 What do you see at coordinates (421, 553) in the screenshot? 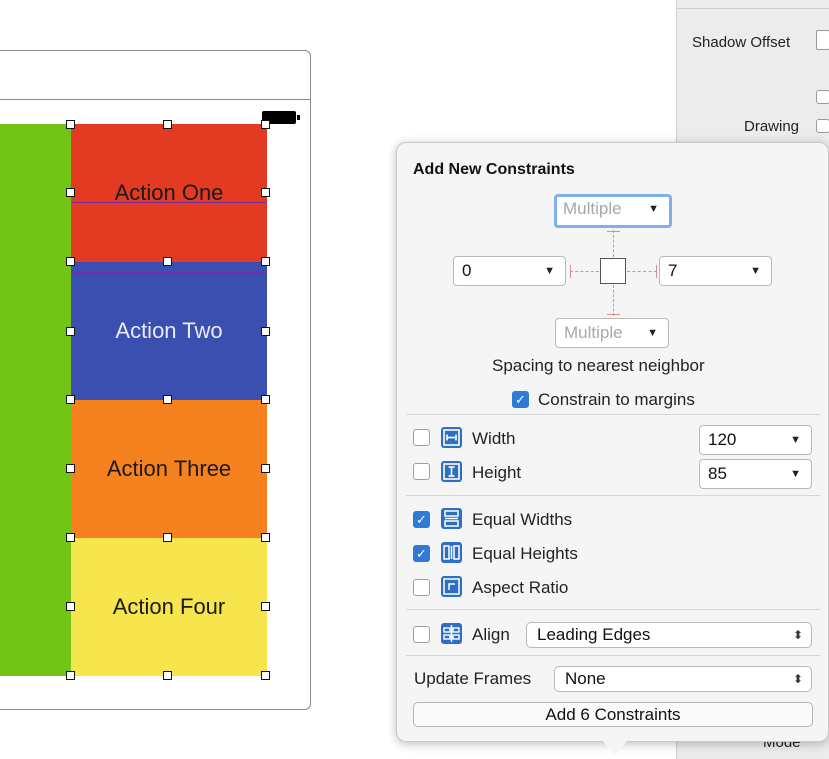
I see `equal-heights-checkbox: ✓` at bounding box center [421, 553].